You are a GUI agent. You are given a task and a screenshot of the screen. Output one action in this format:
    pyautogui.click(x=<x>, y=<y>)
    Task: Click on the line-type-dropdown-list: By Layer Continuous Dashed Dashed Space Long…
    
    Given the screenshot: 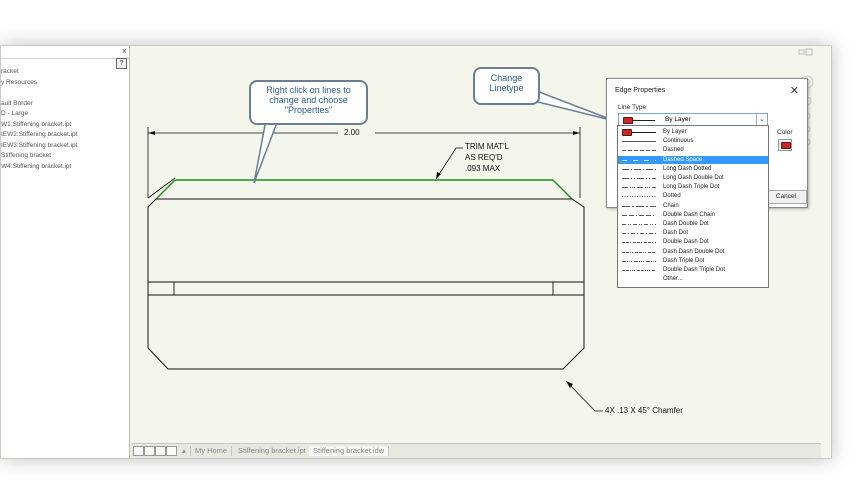 What is the action you would take?
    pyautogui.click(x=693, y=206)
    